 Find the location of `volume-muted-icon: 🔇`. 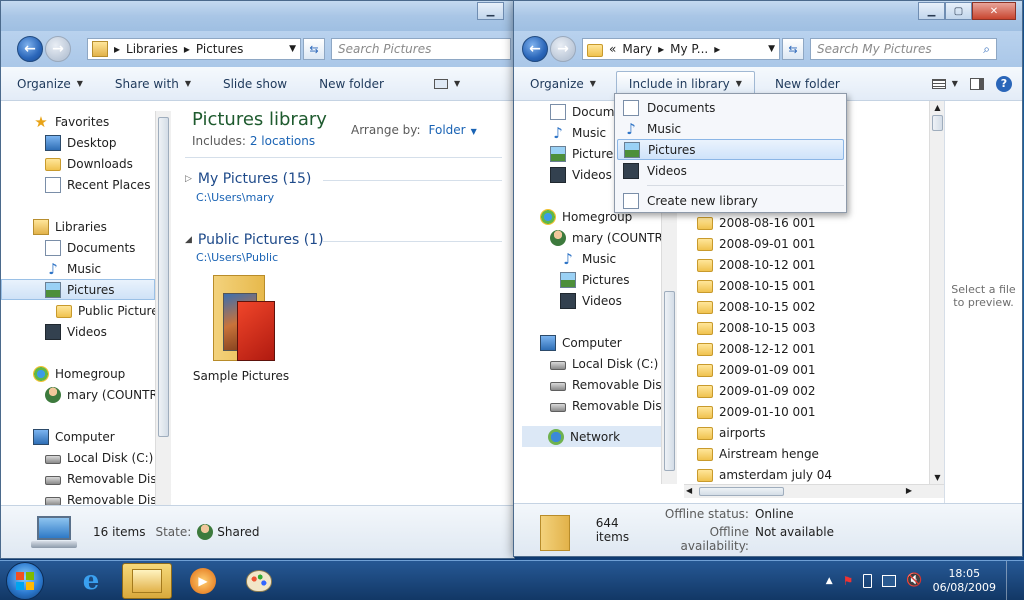

volume-muted-icon: 🔇 is located at coordinates (914, 580).